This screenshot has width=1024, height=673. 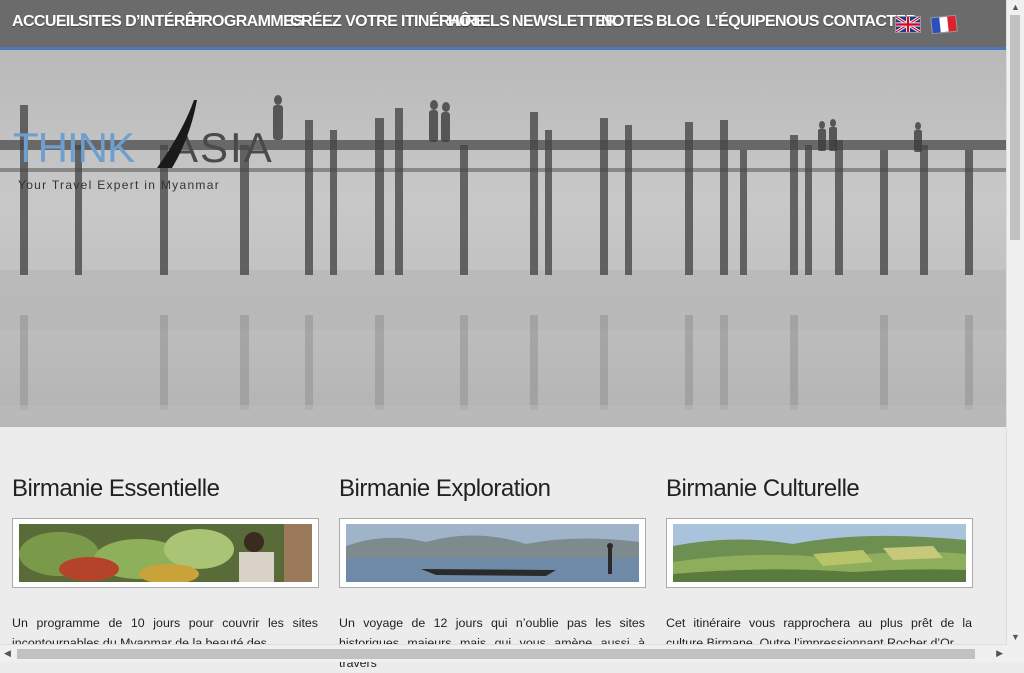 What do you see at coordinates (479, 22) in the screenshot?
I see `nav-hotels: HÔTELS` at bounding box center [479, 22].